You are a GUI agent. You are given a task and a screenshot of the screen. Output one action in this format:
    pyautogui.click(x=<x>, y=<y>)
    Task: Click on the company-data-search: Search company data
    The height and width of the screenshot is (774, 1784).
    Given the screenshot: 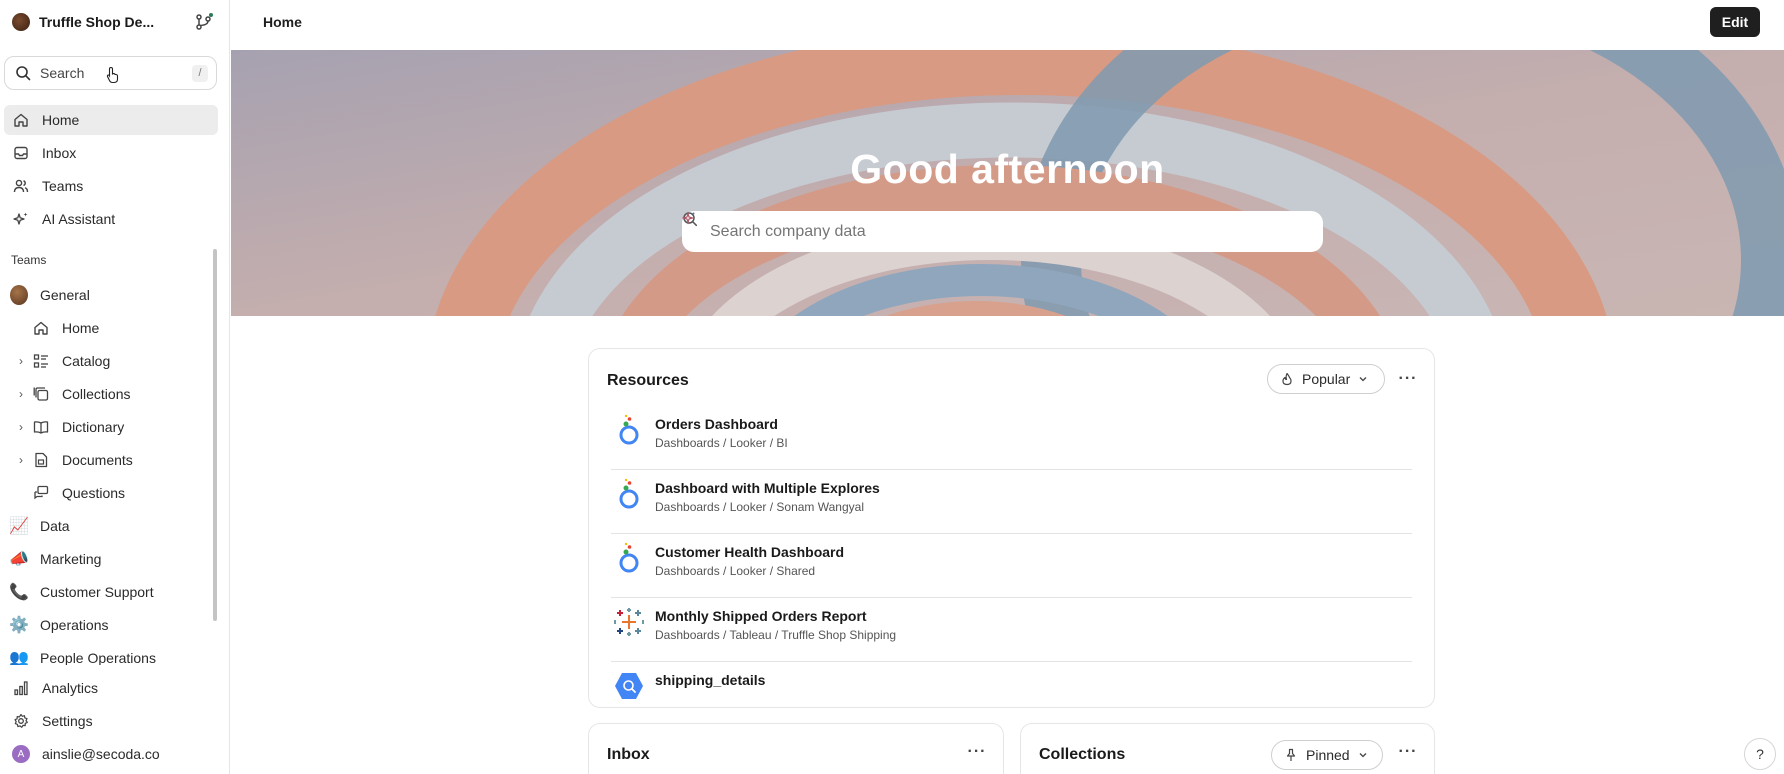 What is the action you would take?
    pyautogui.click(x=1002, y=231)
    